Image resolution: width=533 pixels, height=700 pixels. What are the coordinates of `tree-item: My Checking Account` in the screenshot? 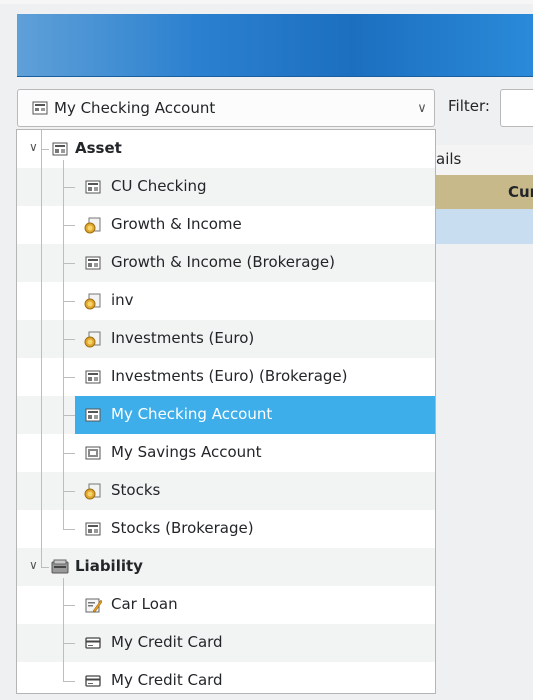 It's located at (226, 415).